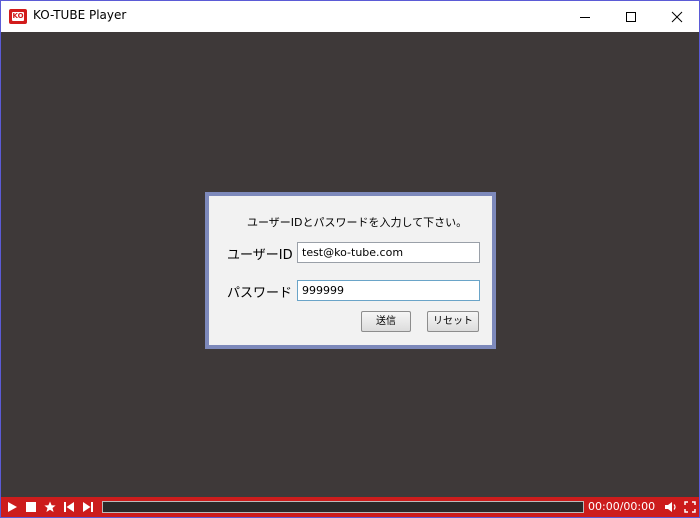 Image resolution: width=700 pixels, height=518 pixels. I want to click on maximize-icon, so click(631, 16).